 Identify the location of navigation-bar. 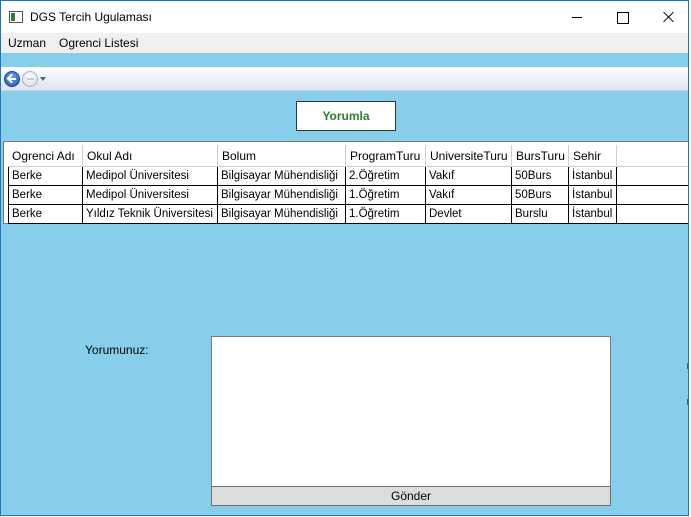
(344, 79).